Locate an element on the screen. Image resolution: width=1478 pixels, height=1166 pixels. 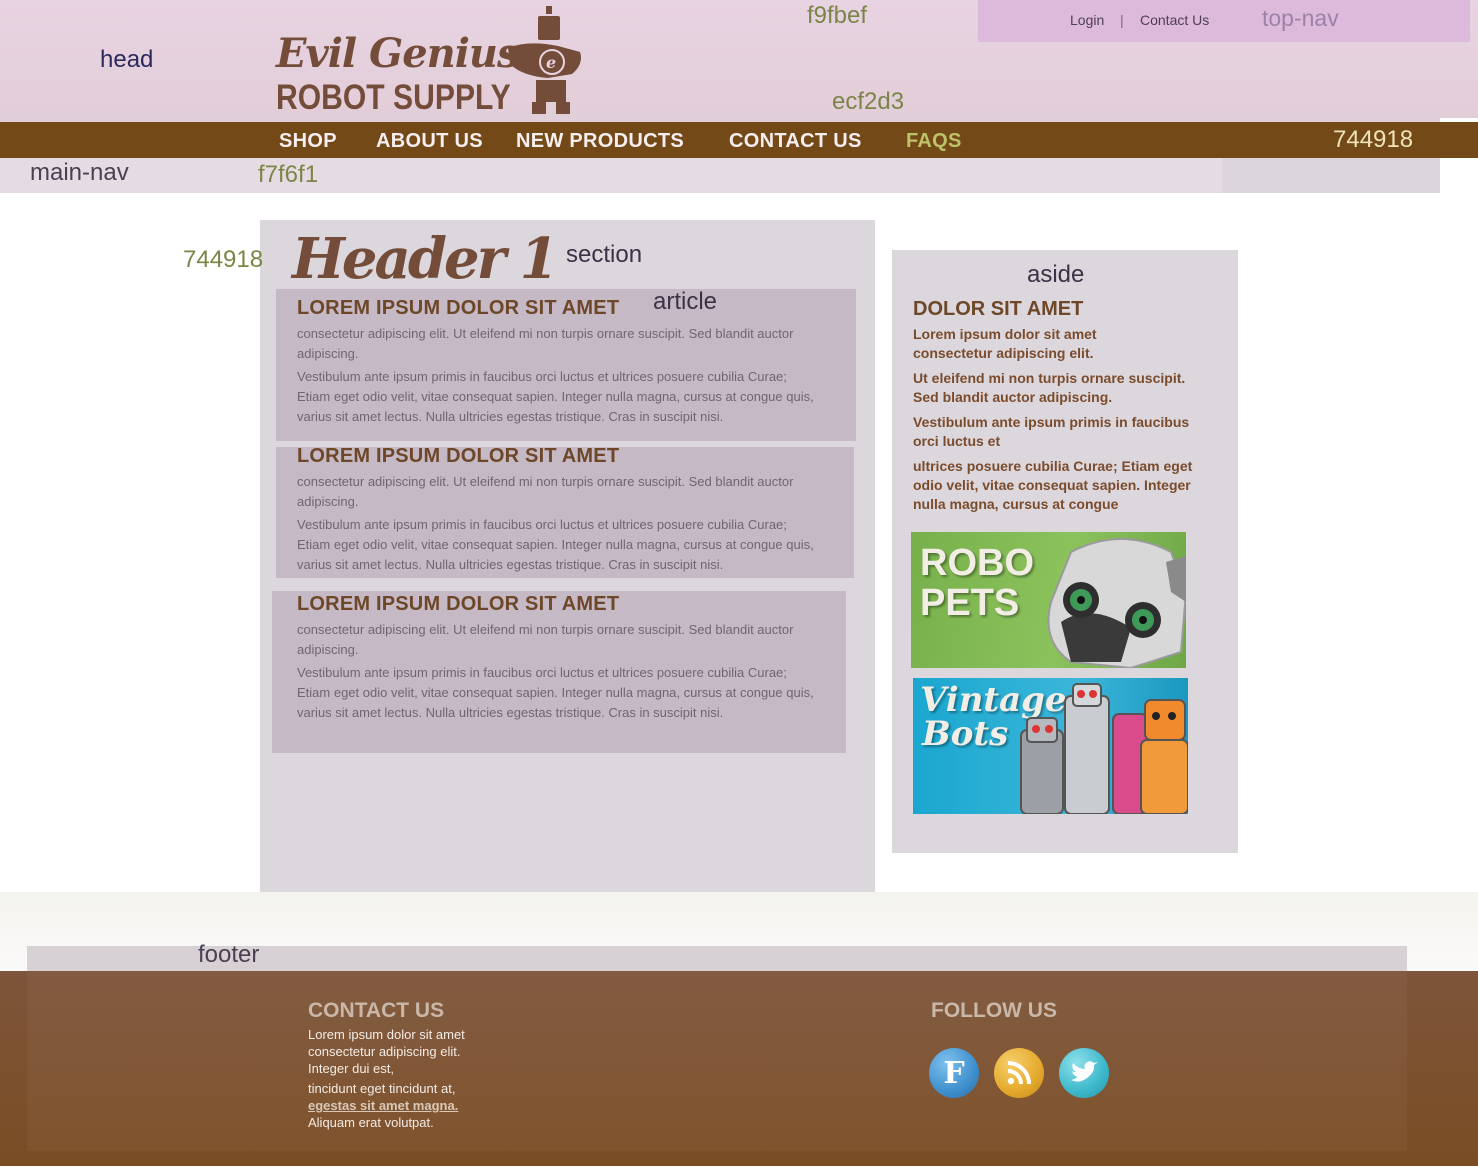
rss-glyph is located at coordinates (1019, 1073).